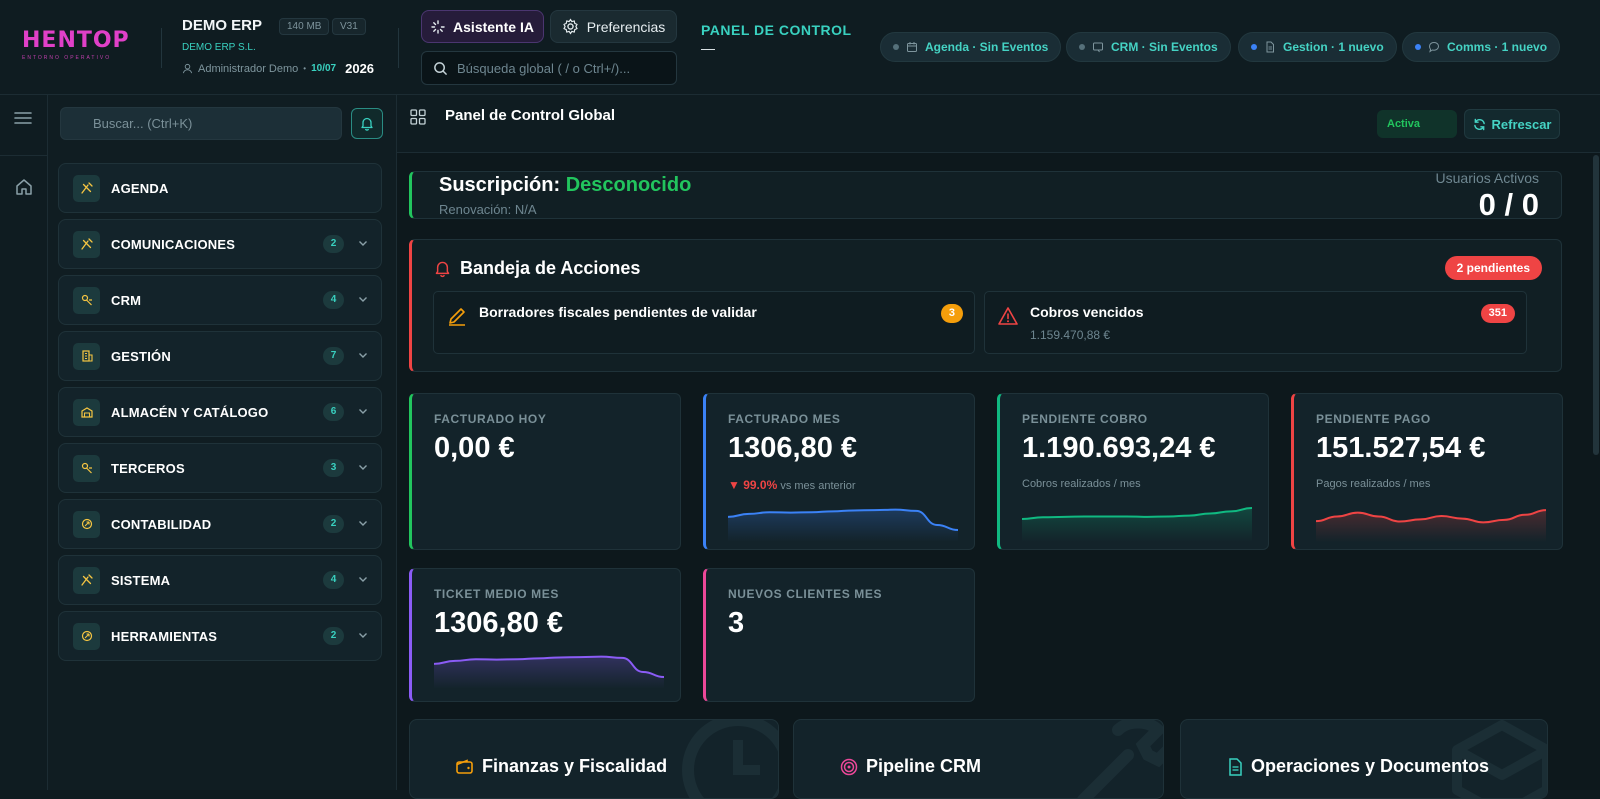 This screenshot has width=1600, height=799. Describe the element at coordinates (1087, 312) in the screenshot. I see `action-title: Cobros vencidos` at that location.